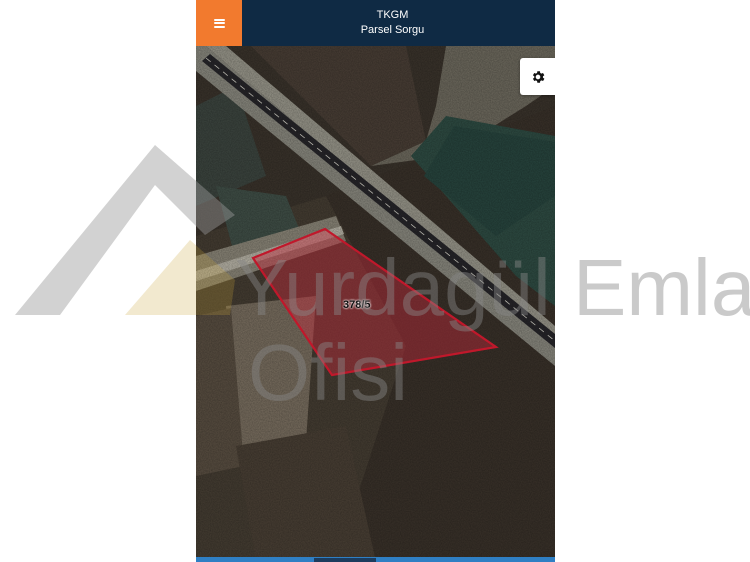 The height and width of the screenshot is (562, 750). I want to click on top-app-bar: TKGM Parsel Sorgu, so click(375, 23).